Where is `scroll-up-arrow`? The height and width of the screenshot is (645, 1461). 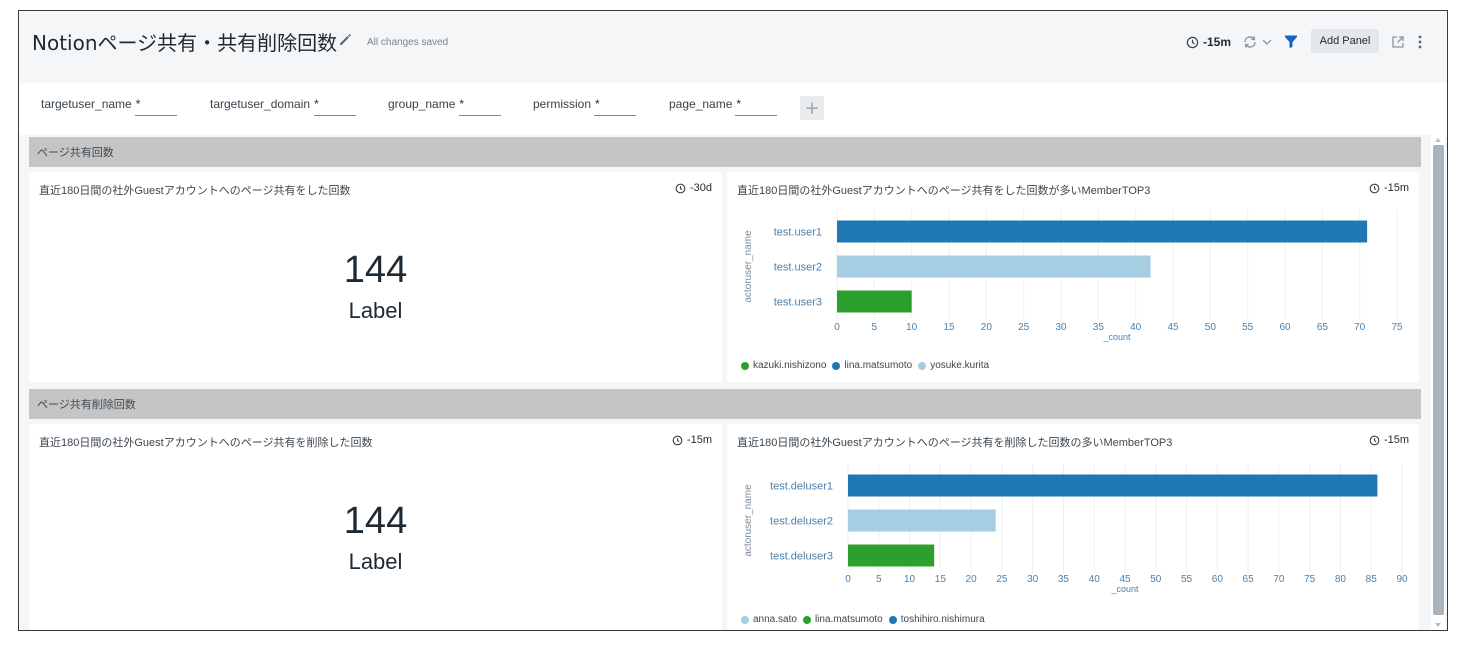 scroll-up-arrow is located at coordinates (1438, 140).